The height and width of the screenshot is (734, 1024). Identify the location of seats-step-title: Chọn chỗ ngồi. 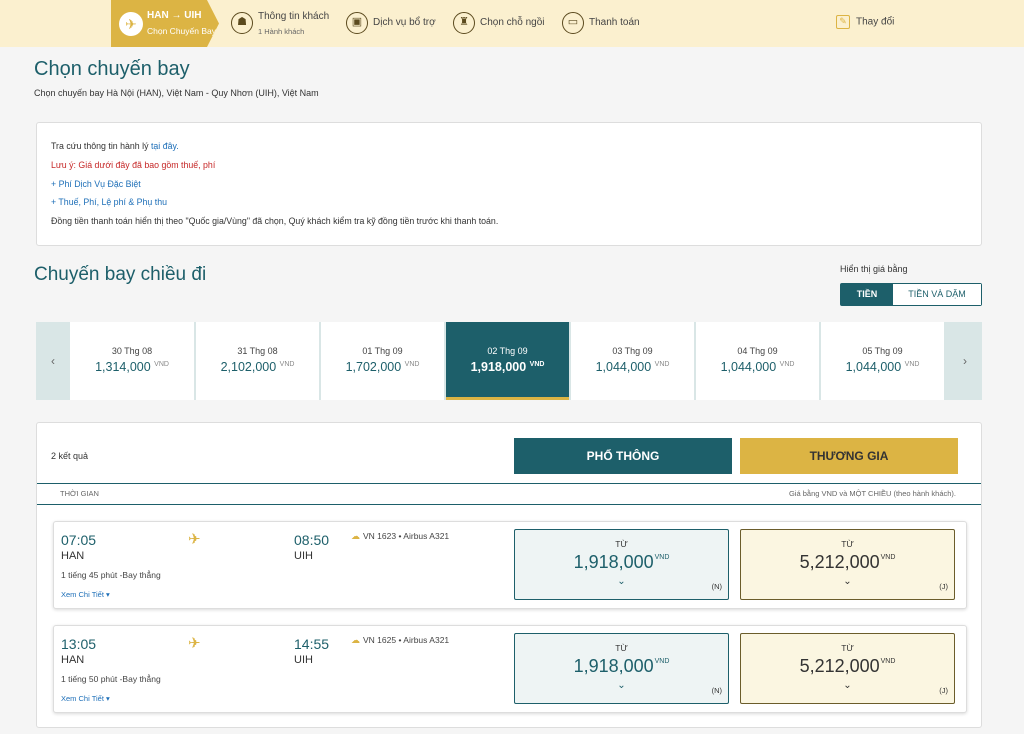
(512, 22).